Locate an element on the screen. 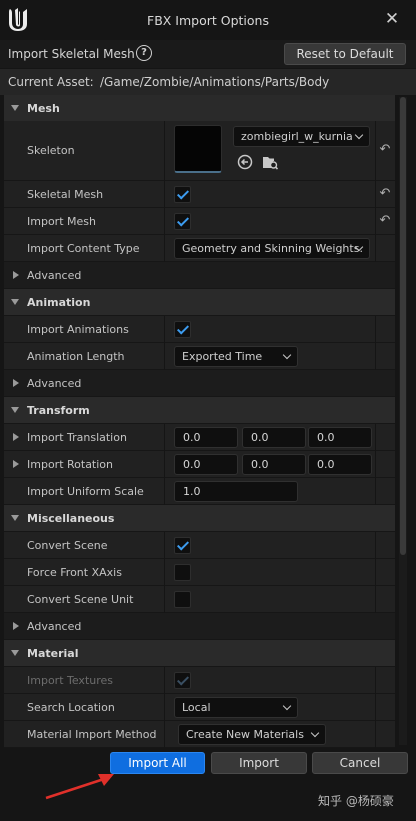  translation-y-field: 0.0 is located at coordinates (274, 437).